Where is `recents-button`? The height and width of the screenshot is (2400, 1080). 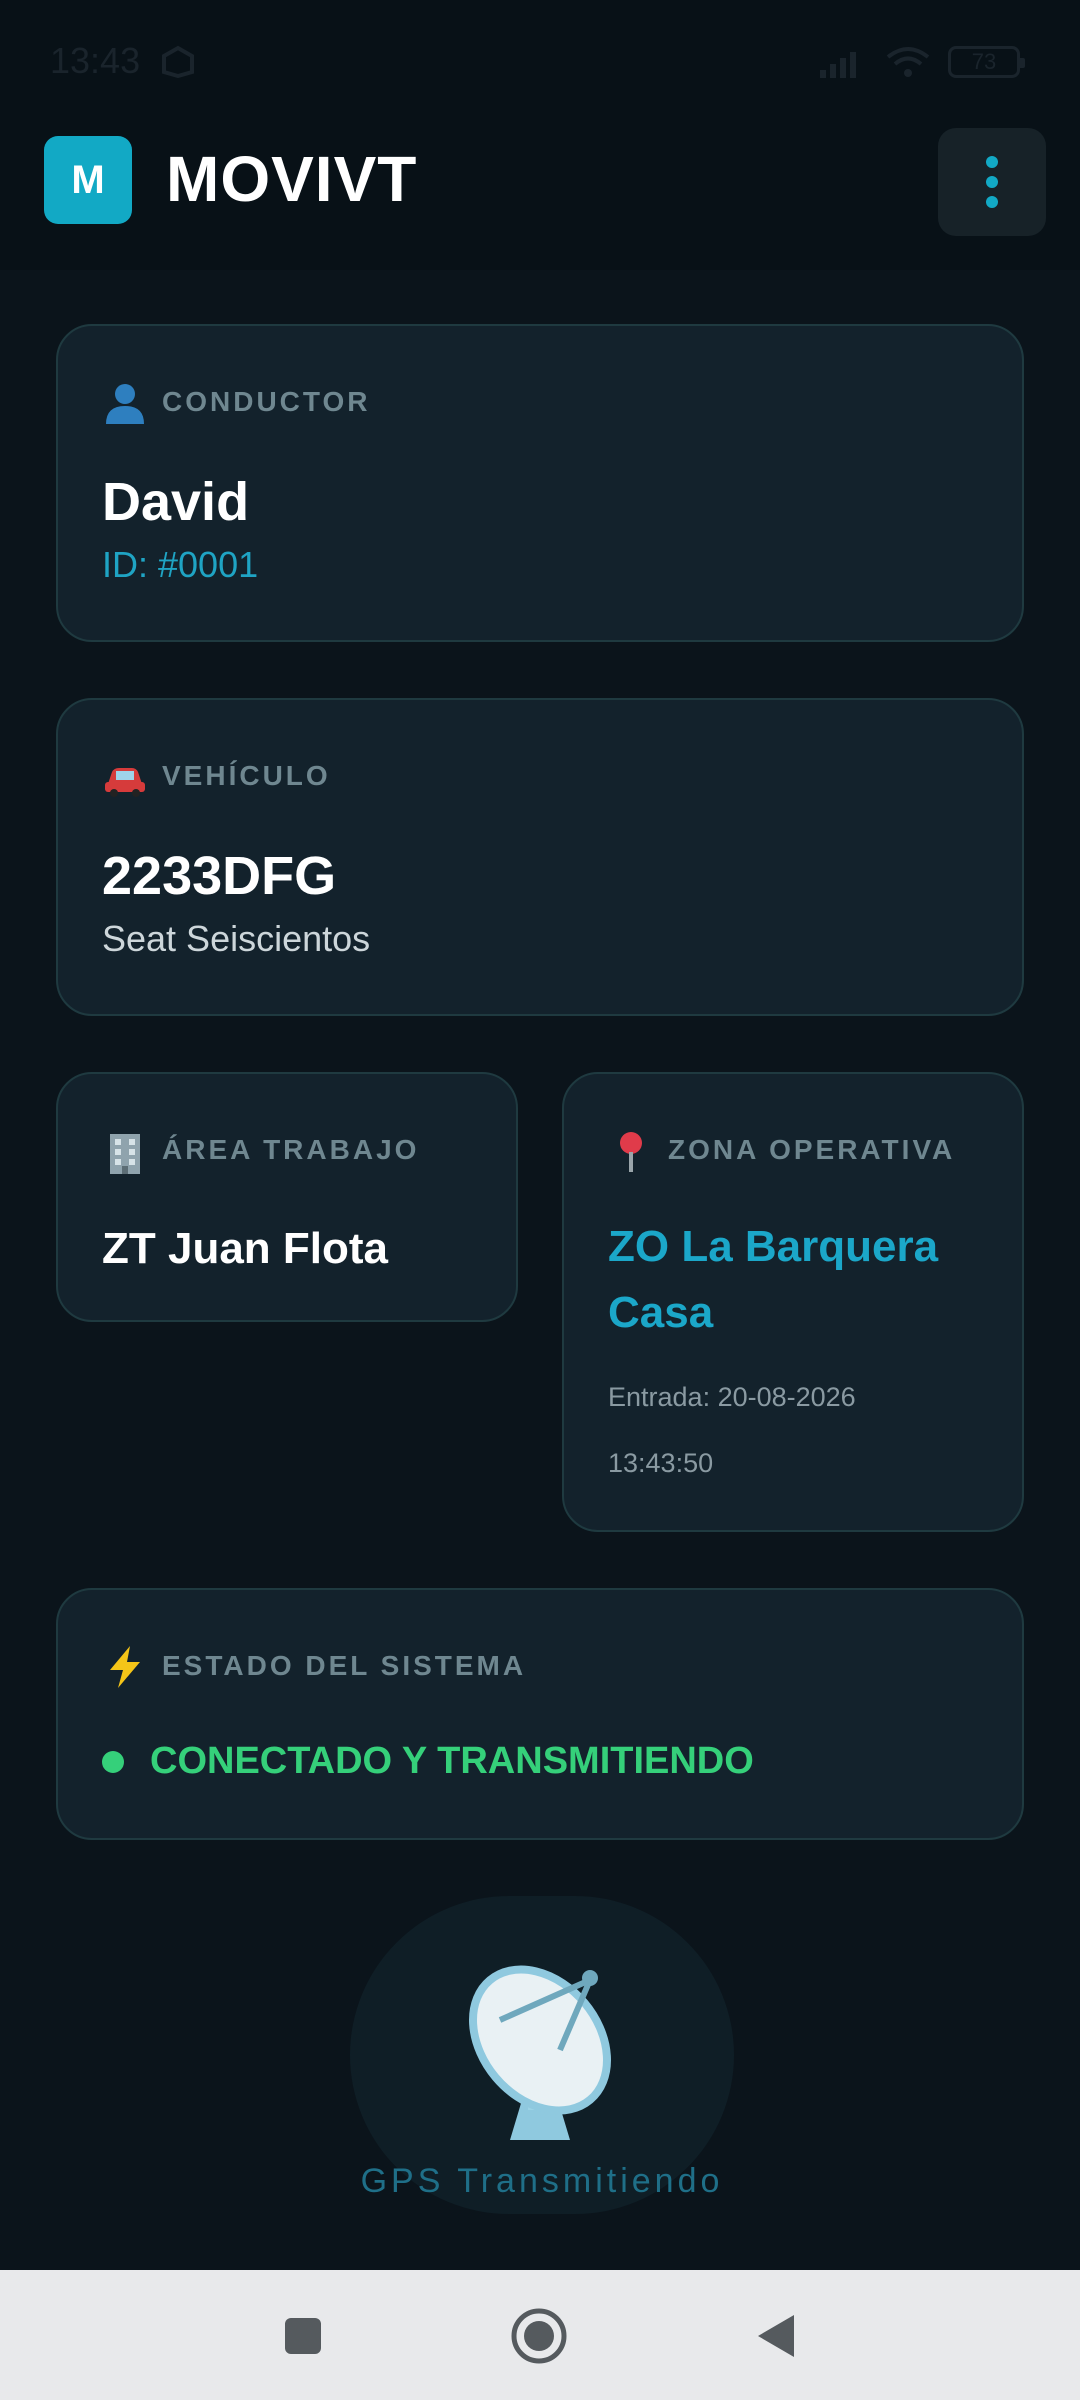 recents-button is located at coordinates (303, 2336).